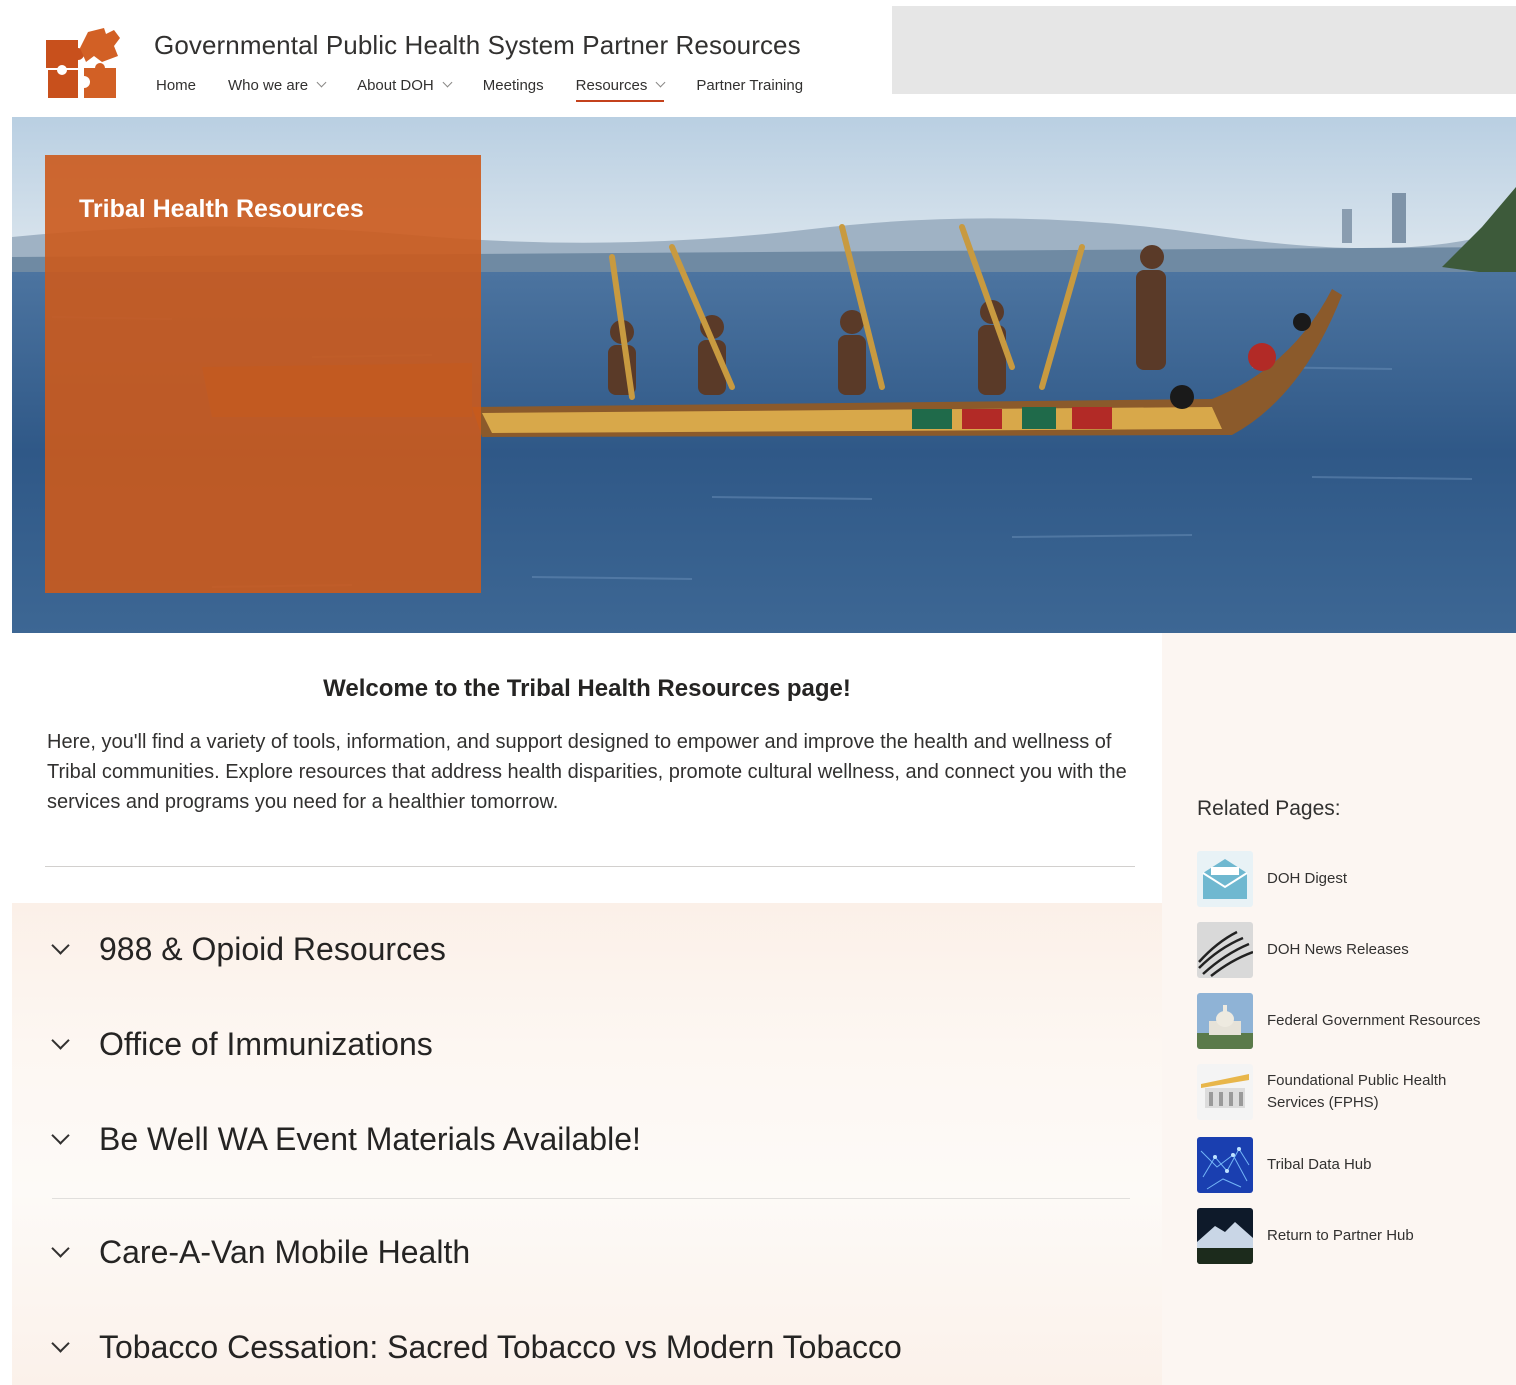  I want to click on related-pages-title: Related Pages:, so click(1269, 808).